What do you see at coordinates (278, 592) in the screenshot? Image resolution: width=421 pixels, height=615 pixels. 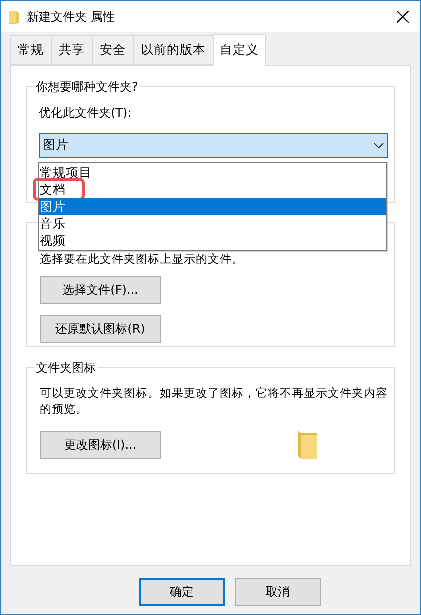 I see `dialog-button: 取消` at bounding box center [278, 592].